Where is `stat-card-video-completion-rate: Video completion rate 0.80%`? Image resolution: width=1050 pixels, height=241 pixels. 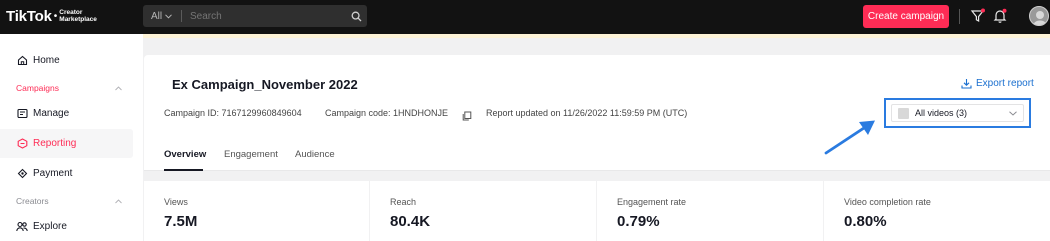 stat-card-video-completion-rate: Video completion rate 0.80% is located at coordinates (937, 211).